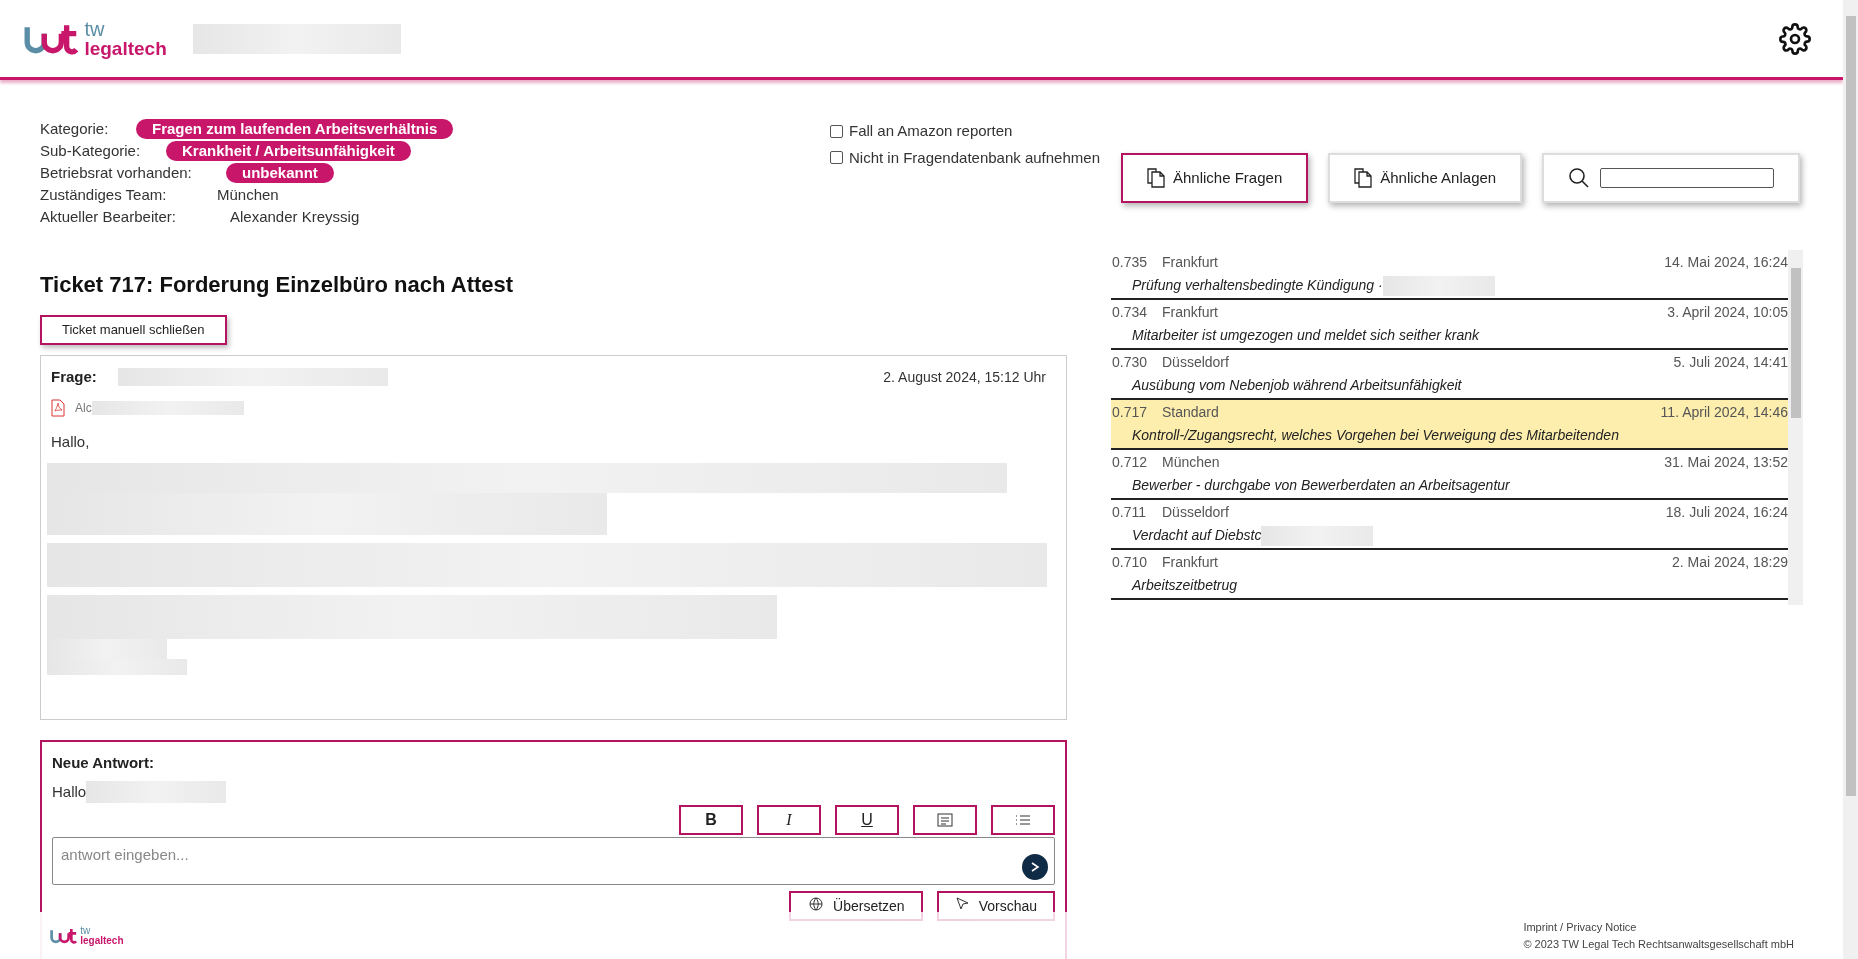 The width and height of the screenshot is (1858, 959). What do you see at coordinates (1130, 362) in the screenshot?
I see `result-score: 0.730` at bounding box center [1130, 362].